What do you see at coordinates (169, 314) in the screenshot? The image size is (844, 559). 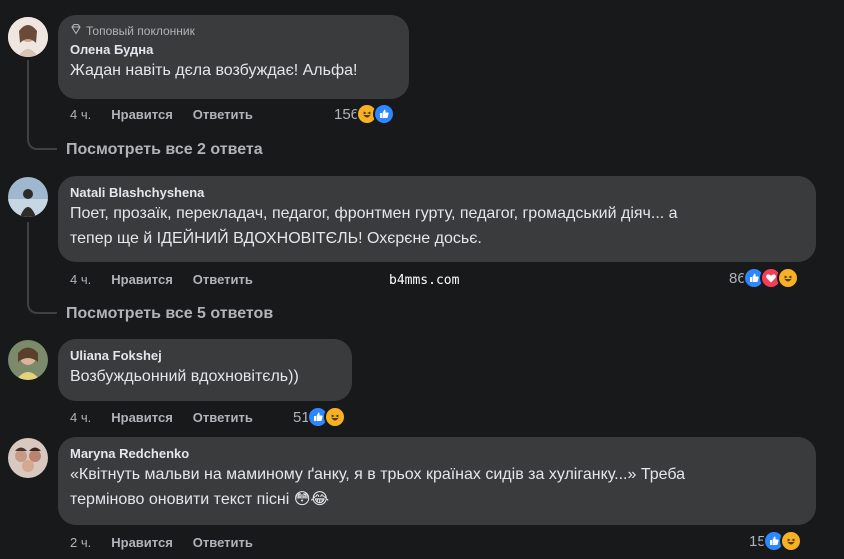 I see `view-all-replies-button: Посмотреть все 5 ответов` at bounding box center [169, 314].